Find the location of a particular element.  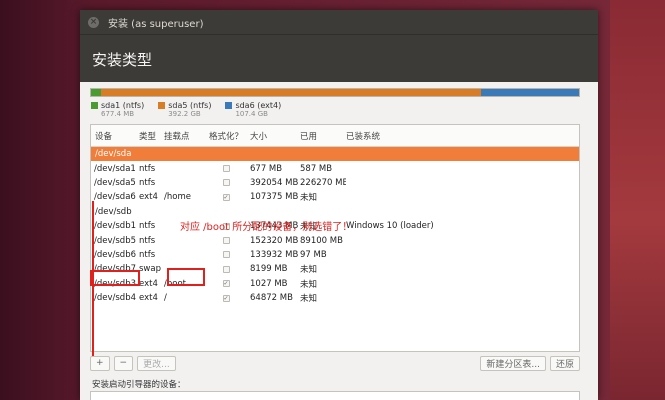

used-cell: 97 MB is located at coordinates (313, 254).